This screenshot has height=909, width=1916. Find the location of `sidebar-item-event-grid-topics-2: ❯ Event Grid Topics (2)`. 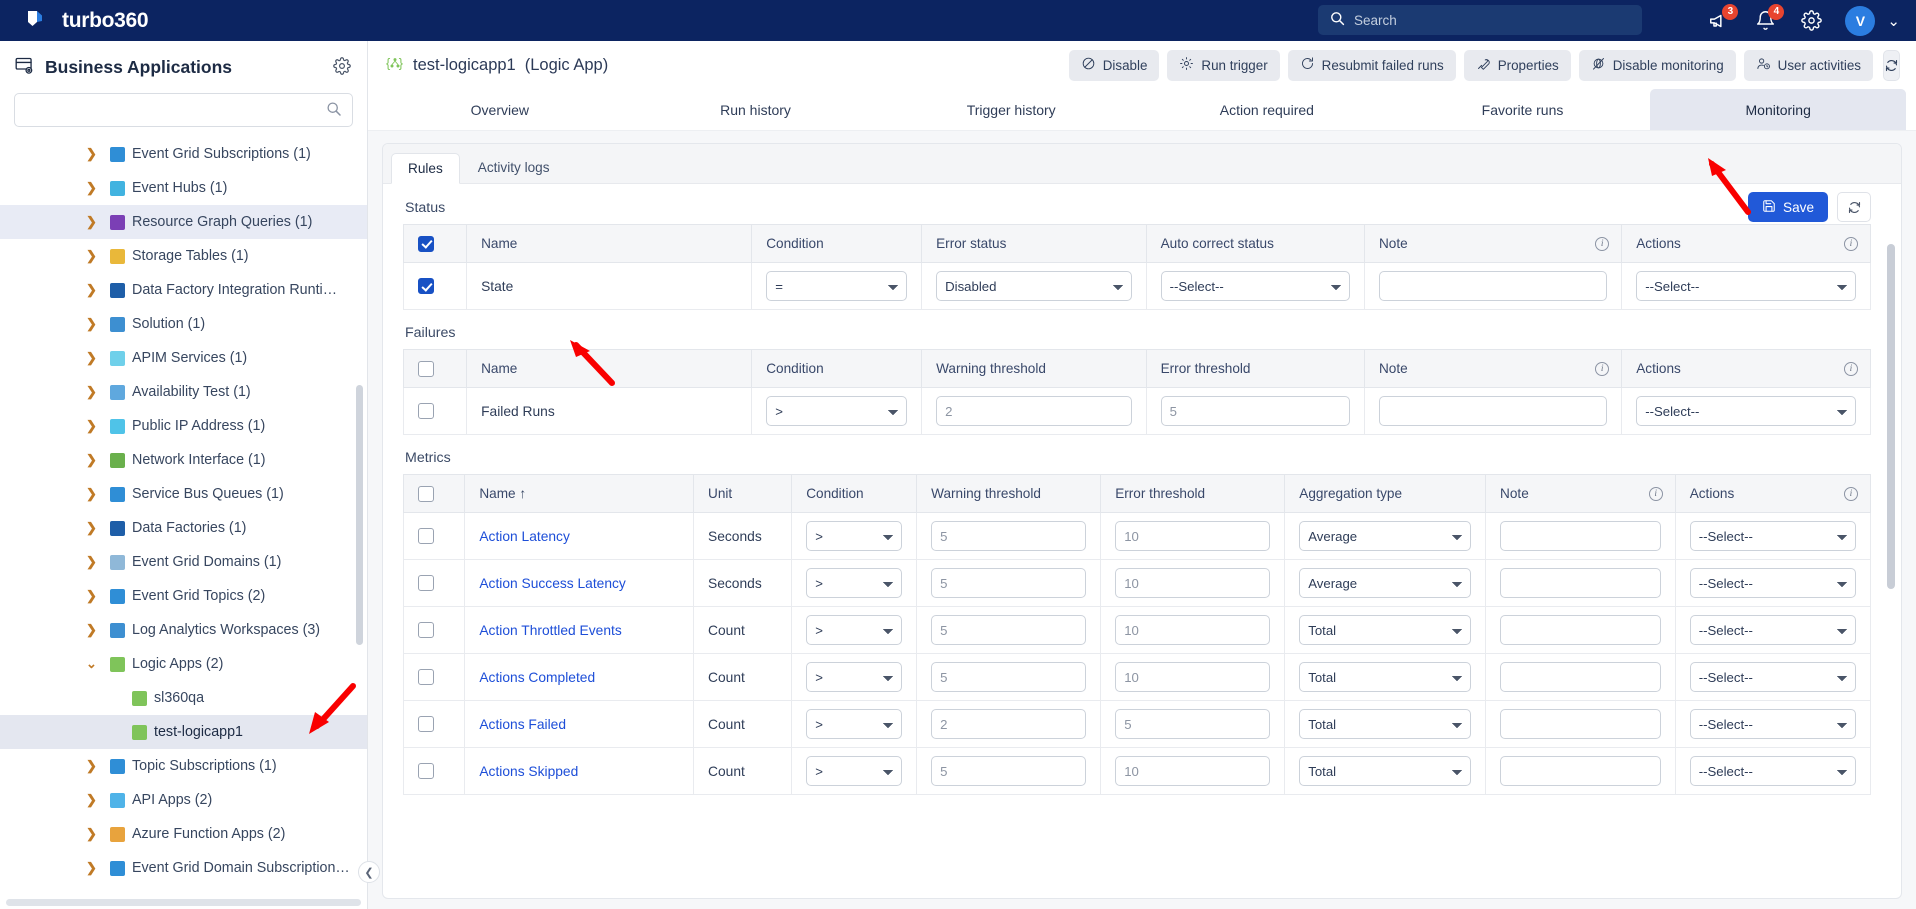

sidebar-item-event-grid-topics-2: ❯ Event Grid Topics (2) is located at coordinates (183, 596).